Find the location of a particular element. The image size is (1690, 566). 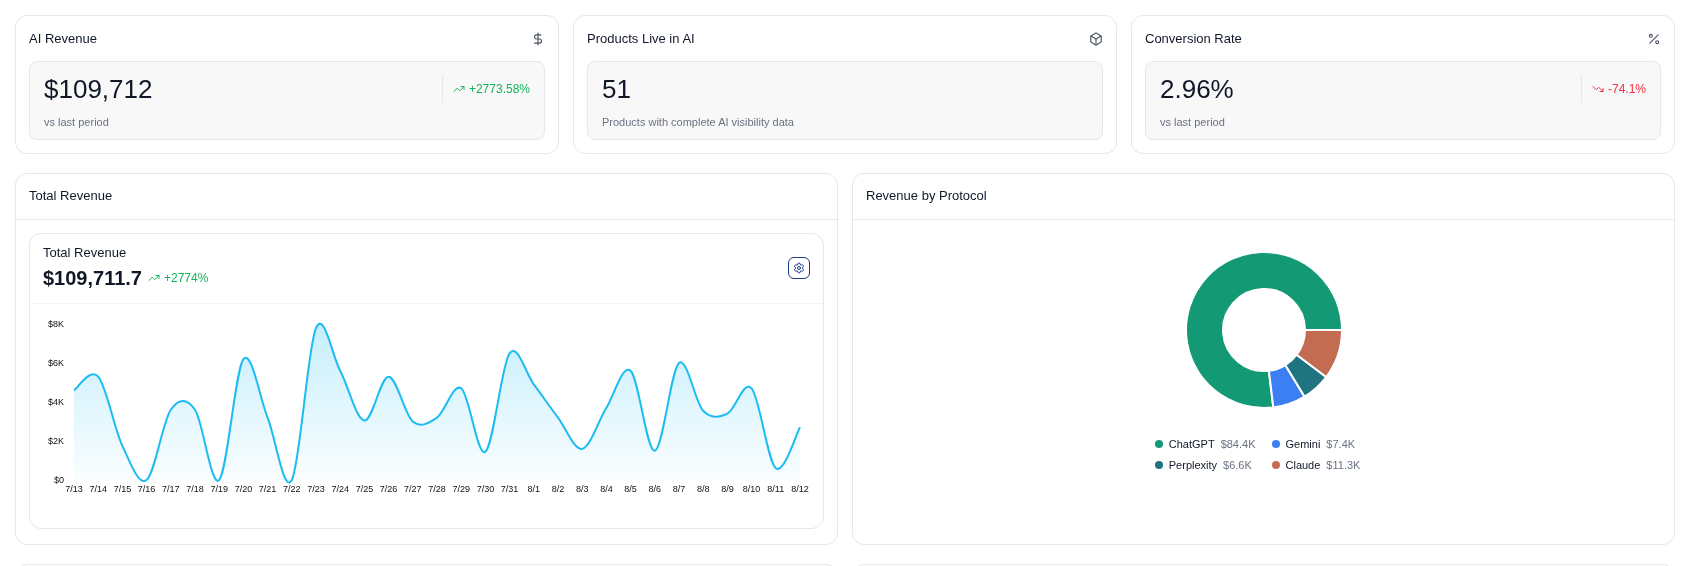

x-axis-label: 8/2 is located at coordinates (558, 488).